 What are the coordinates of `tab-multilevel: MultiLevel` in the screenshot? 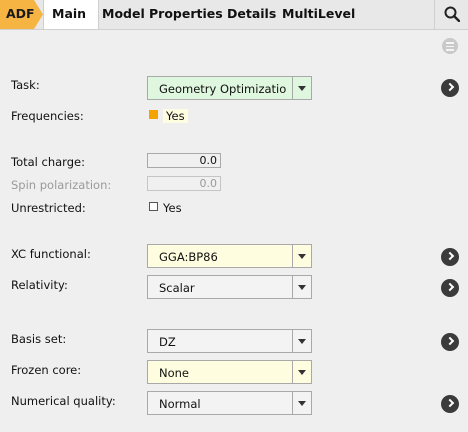 It's located at (318, 13).